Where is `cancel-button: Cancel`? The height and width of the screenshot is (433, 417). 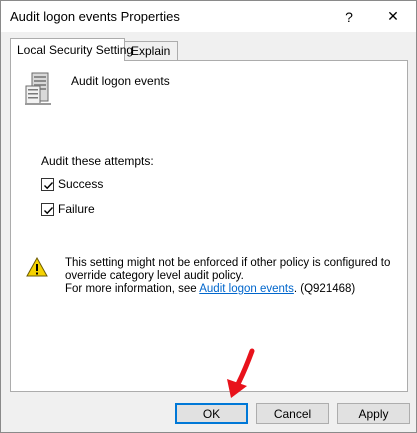
cancel-button: Cancel is located at coordinates (292, 413).